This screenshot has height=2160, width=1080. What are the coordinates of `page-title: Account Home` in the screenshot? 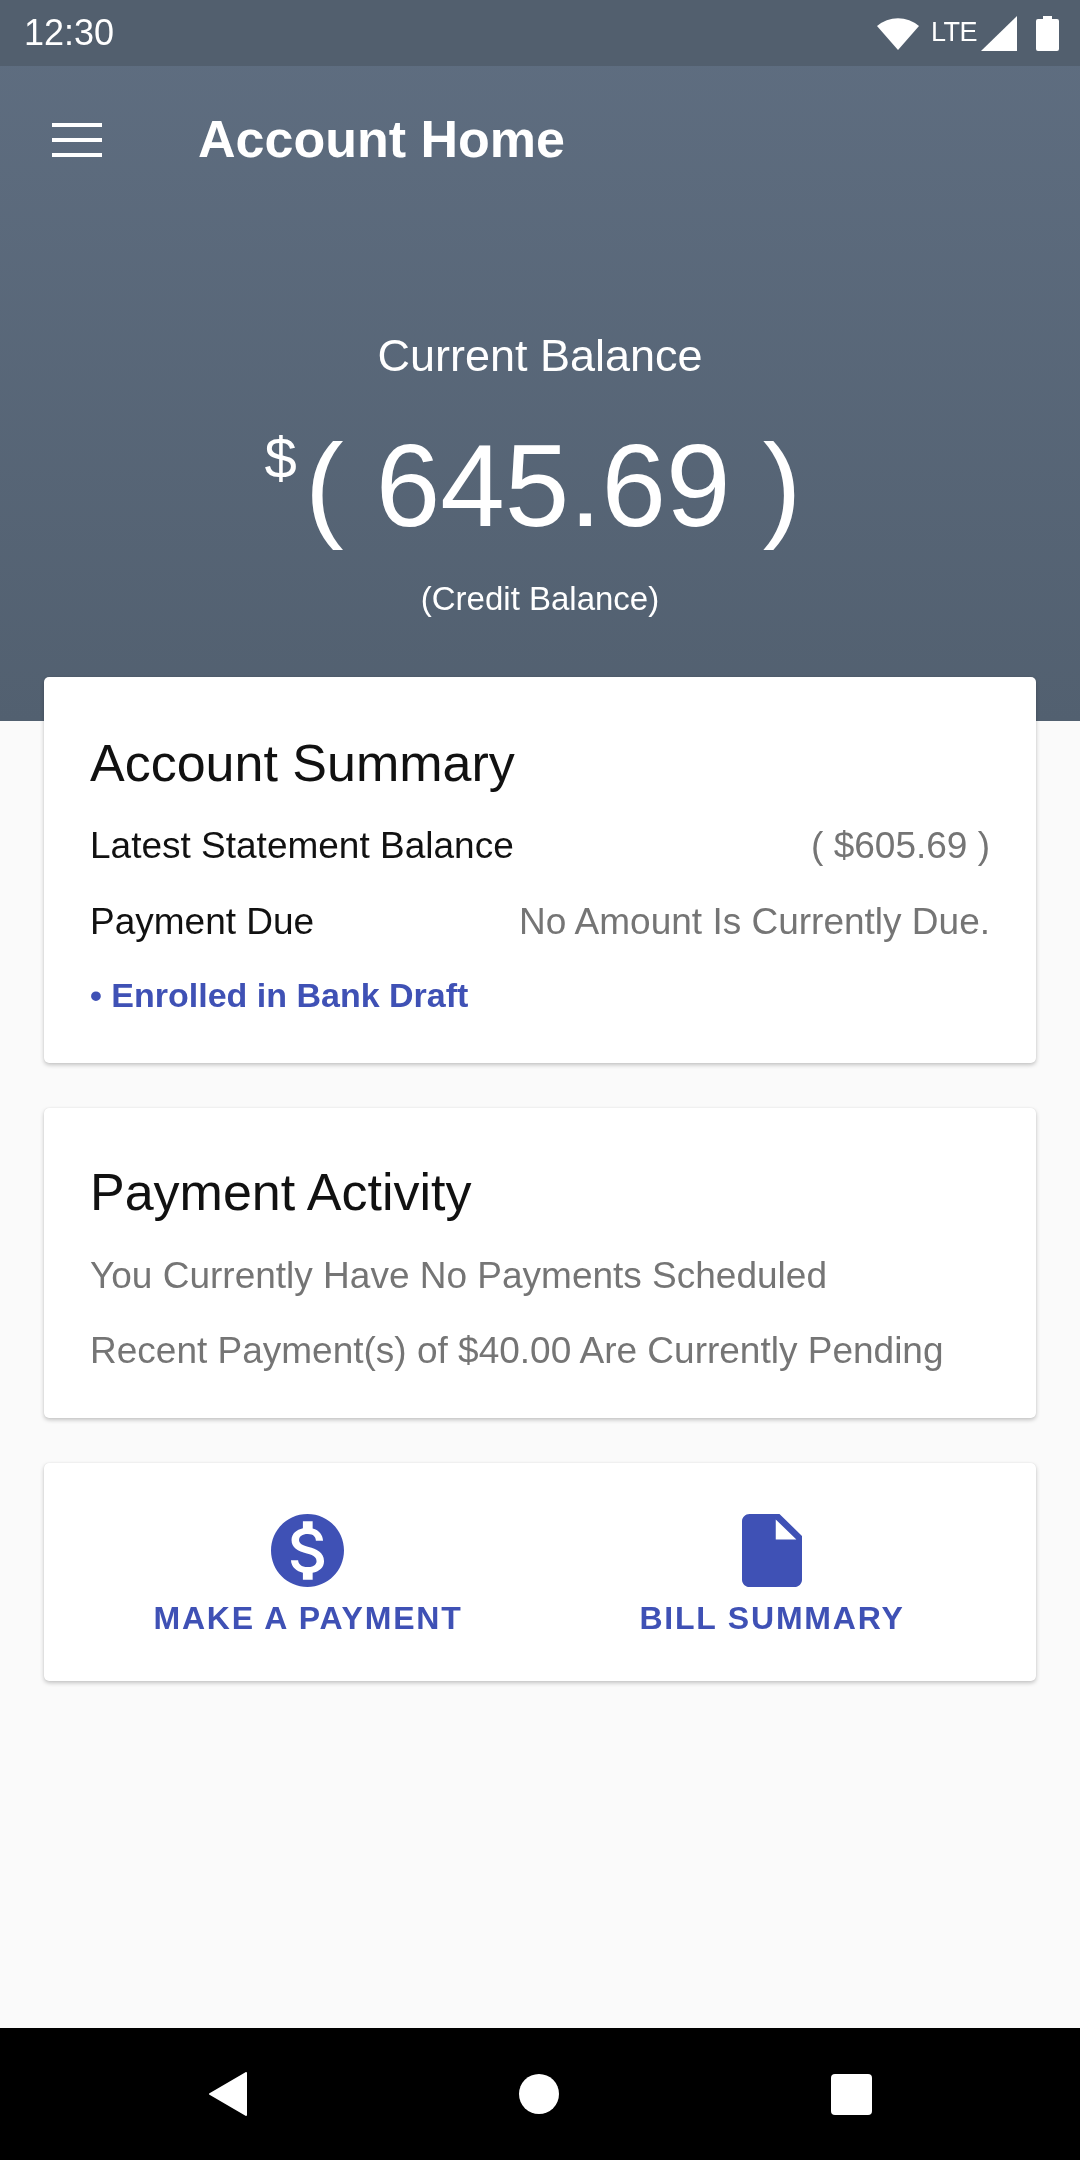 It's located at (381, 140).